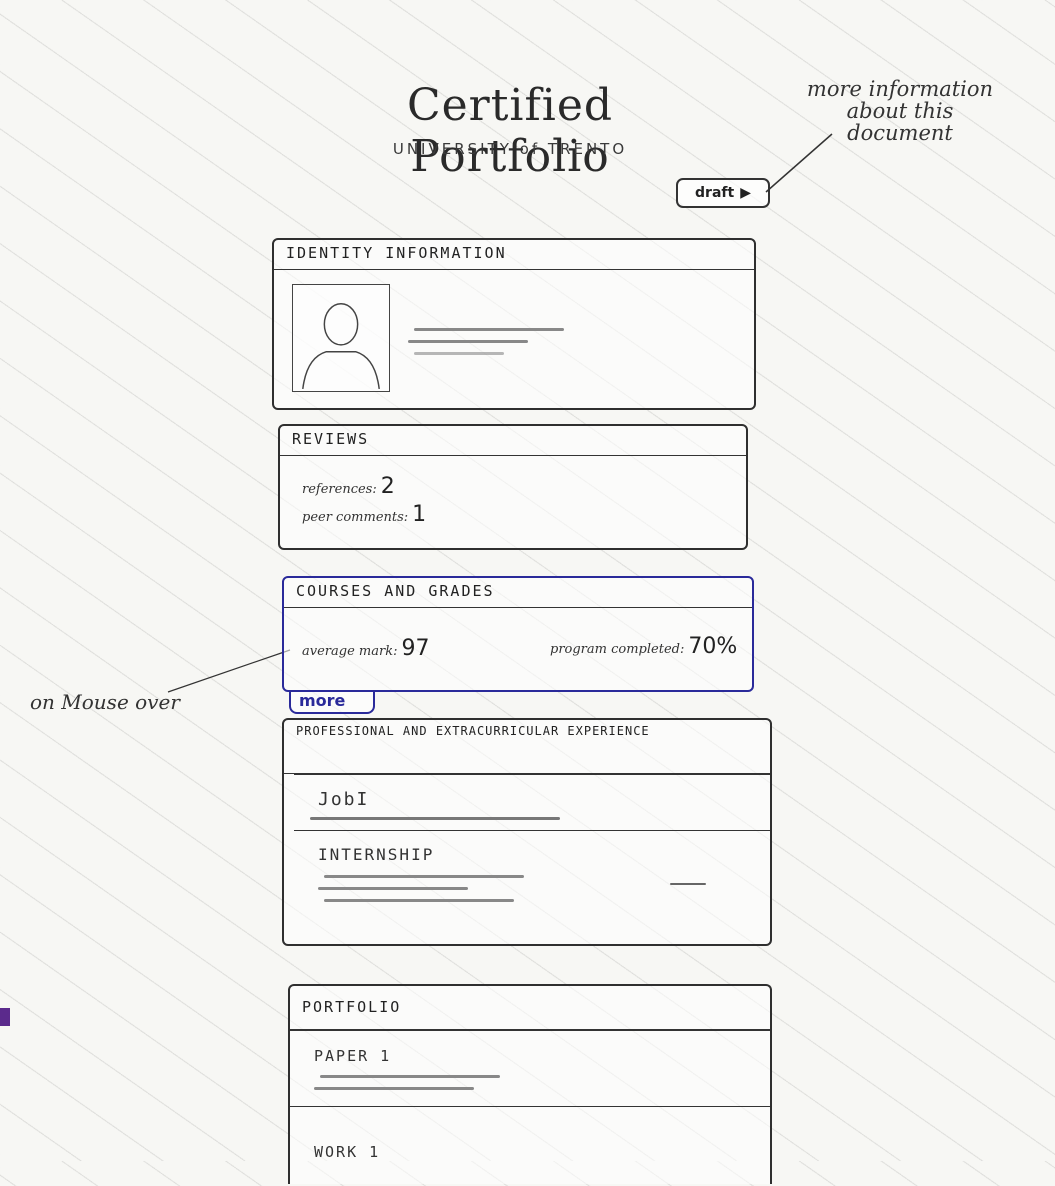 This screenshot has height=1186, width=1055. What do you see at coordinates (530, 1146) in the screenshot?
I see `portfolio-item: WORK 1` at bounding box center [530, 1146].